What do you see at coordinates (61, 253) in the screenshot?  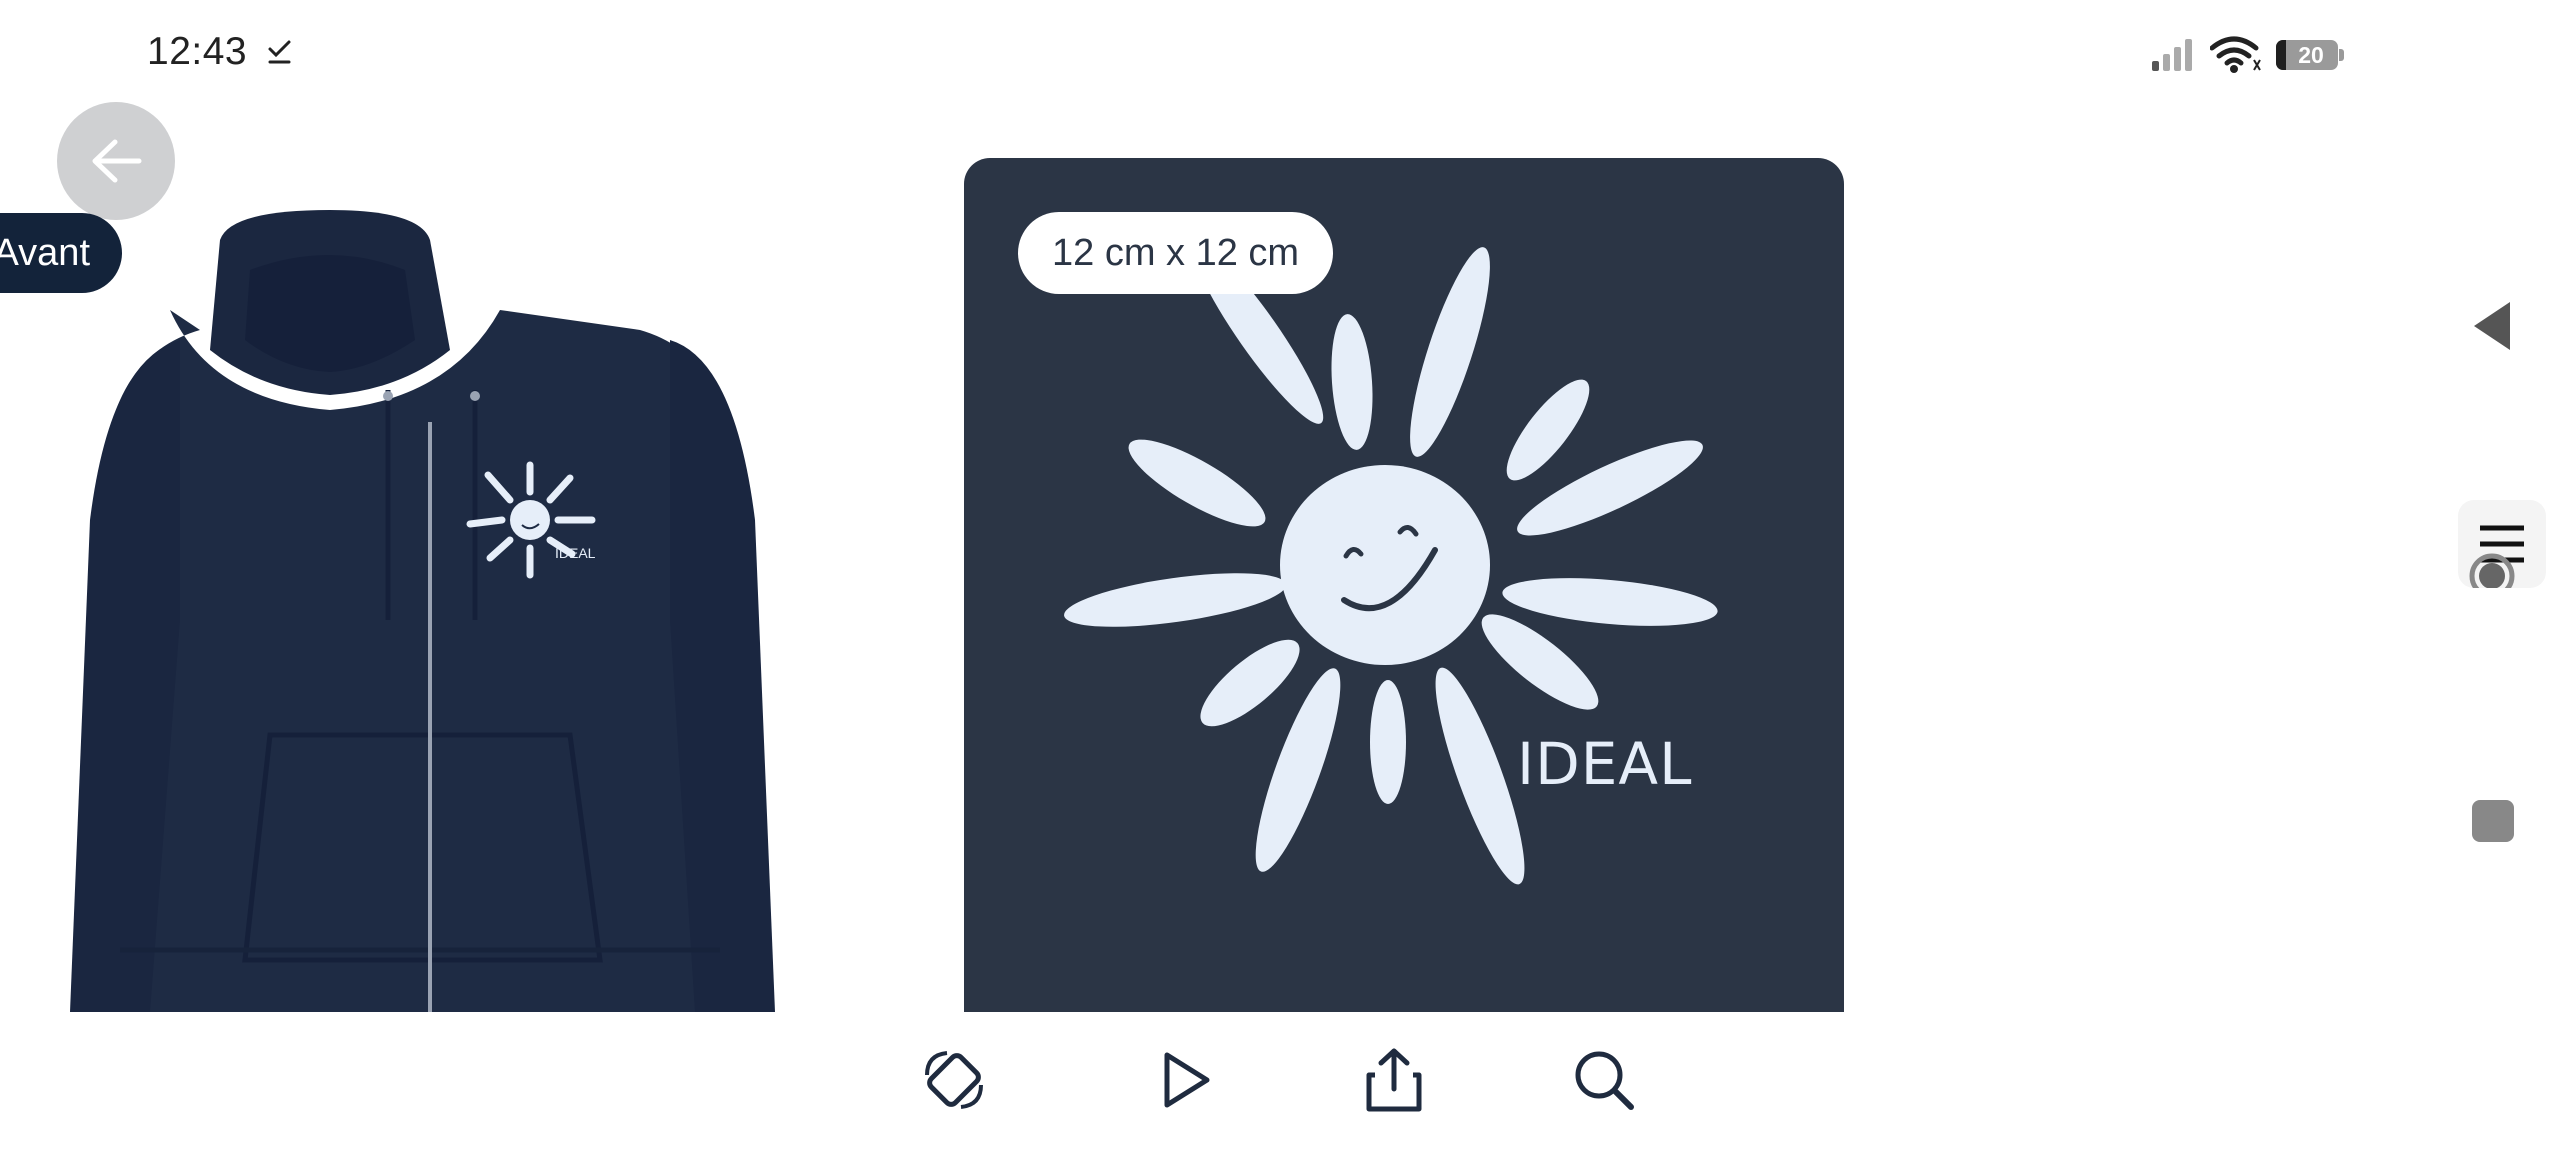 I see `side-label-badge: Avant` at bounding box center [61, 253].